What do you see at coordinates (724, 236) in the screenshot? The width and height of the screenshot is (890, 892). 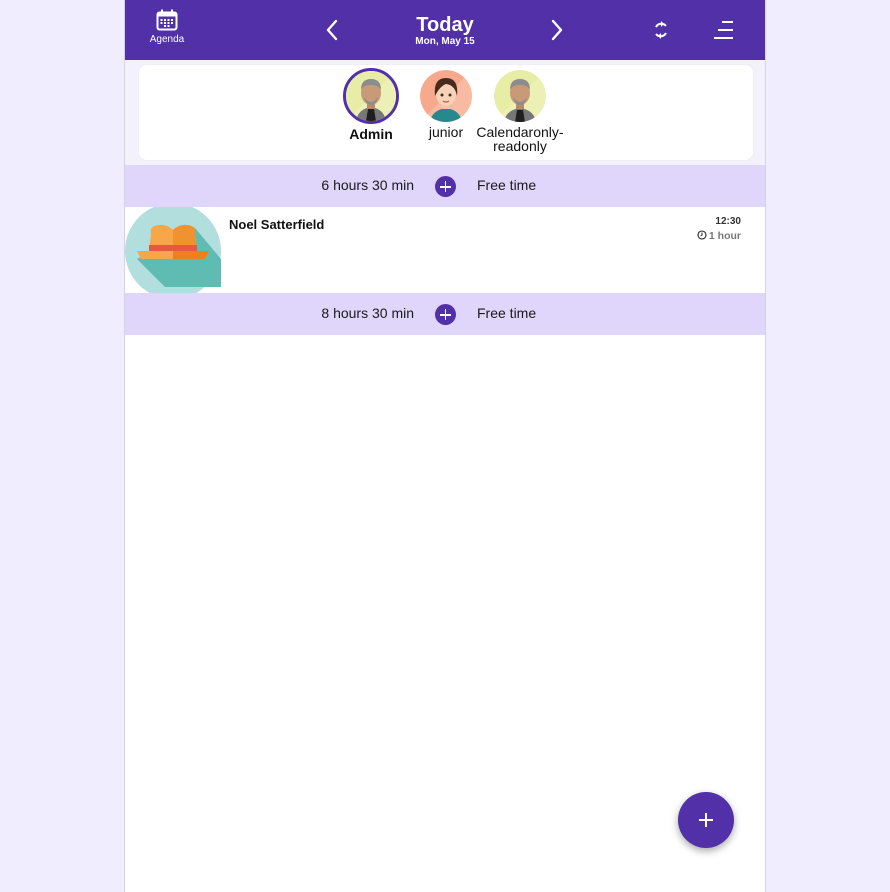 I see `appointment-duration-text: 1 hour` at bounding box center [724, 236].